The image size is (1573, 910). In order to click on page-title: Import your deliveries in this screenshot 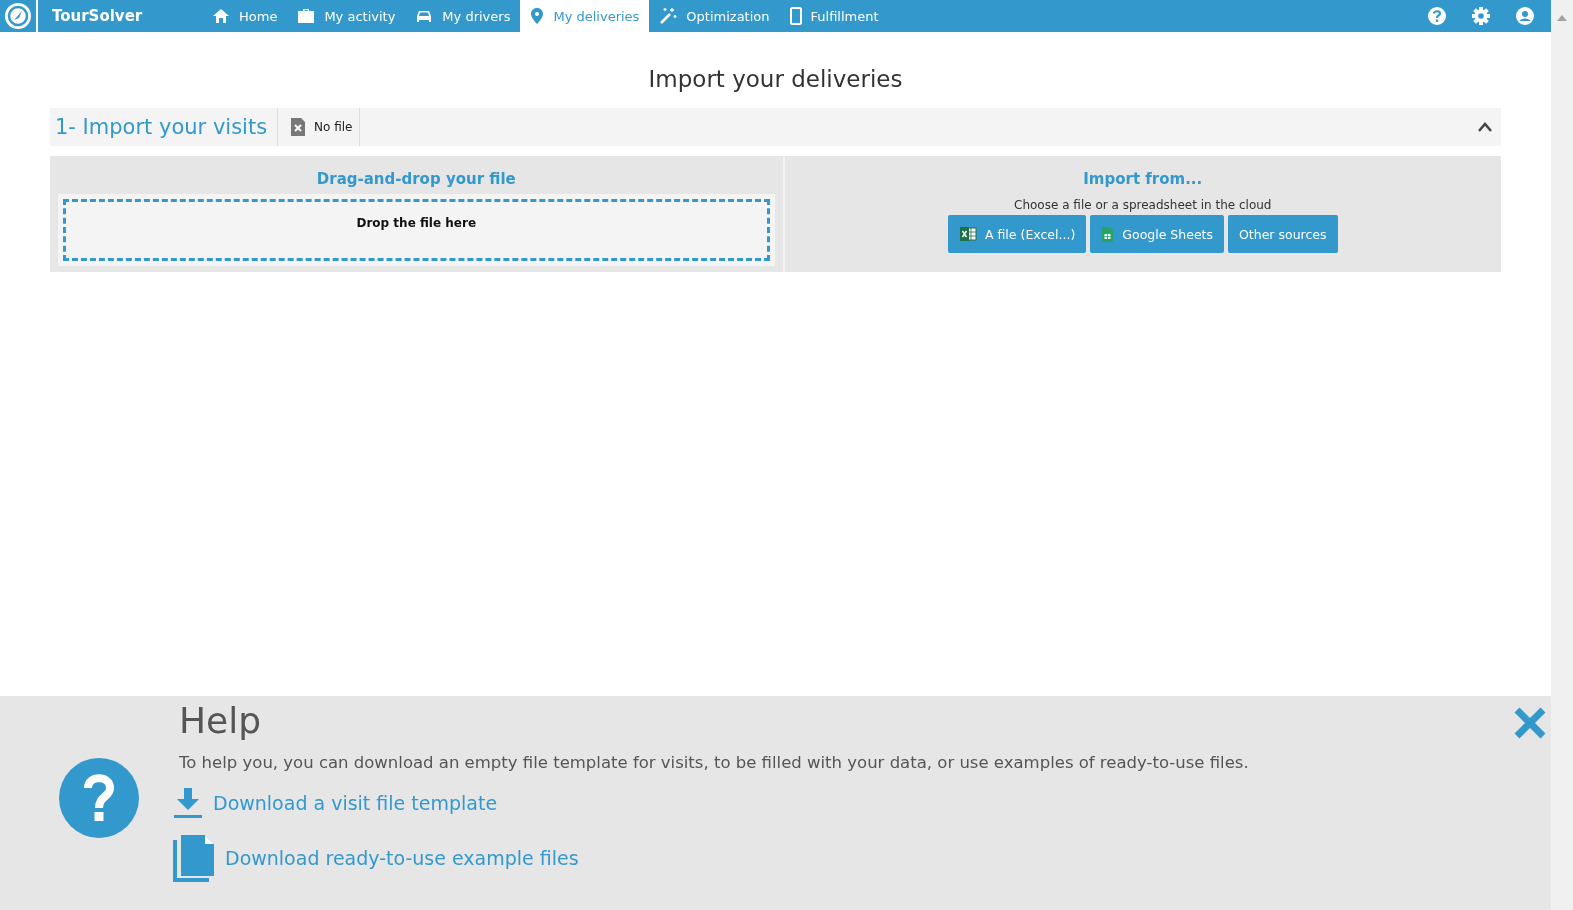, I will do `click(775, 79)`.